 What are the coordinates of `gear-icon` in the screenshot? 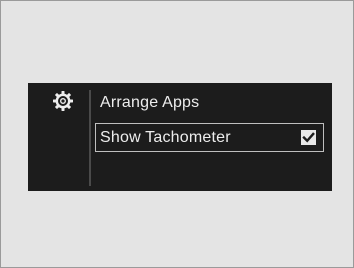 It's located at (63, 101).